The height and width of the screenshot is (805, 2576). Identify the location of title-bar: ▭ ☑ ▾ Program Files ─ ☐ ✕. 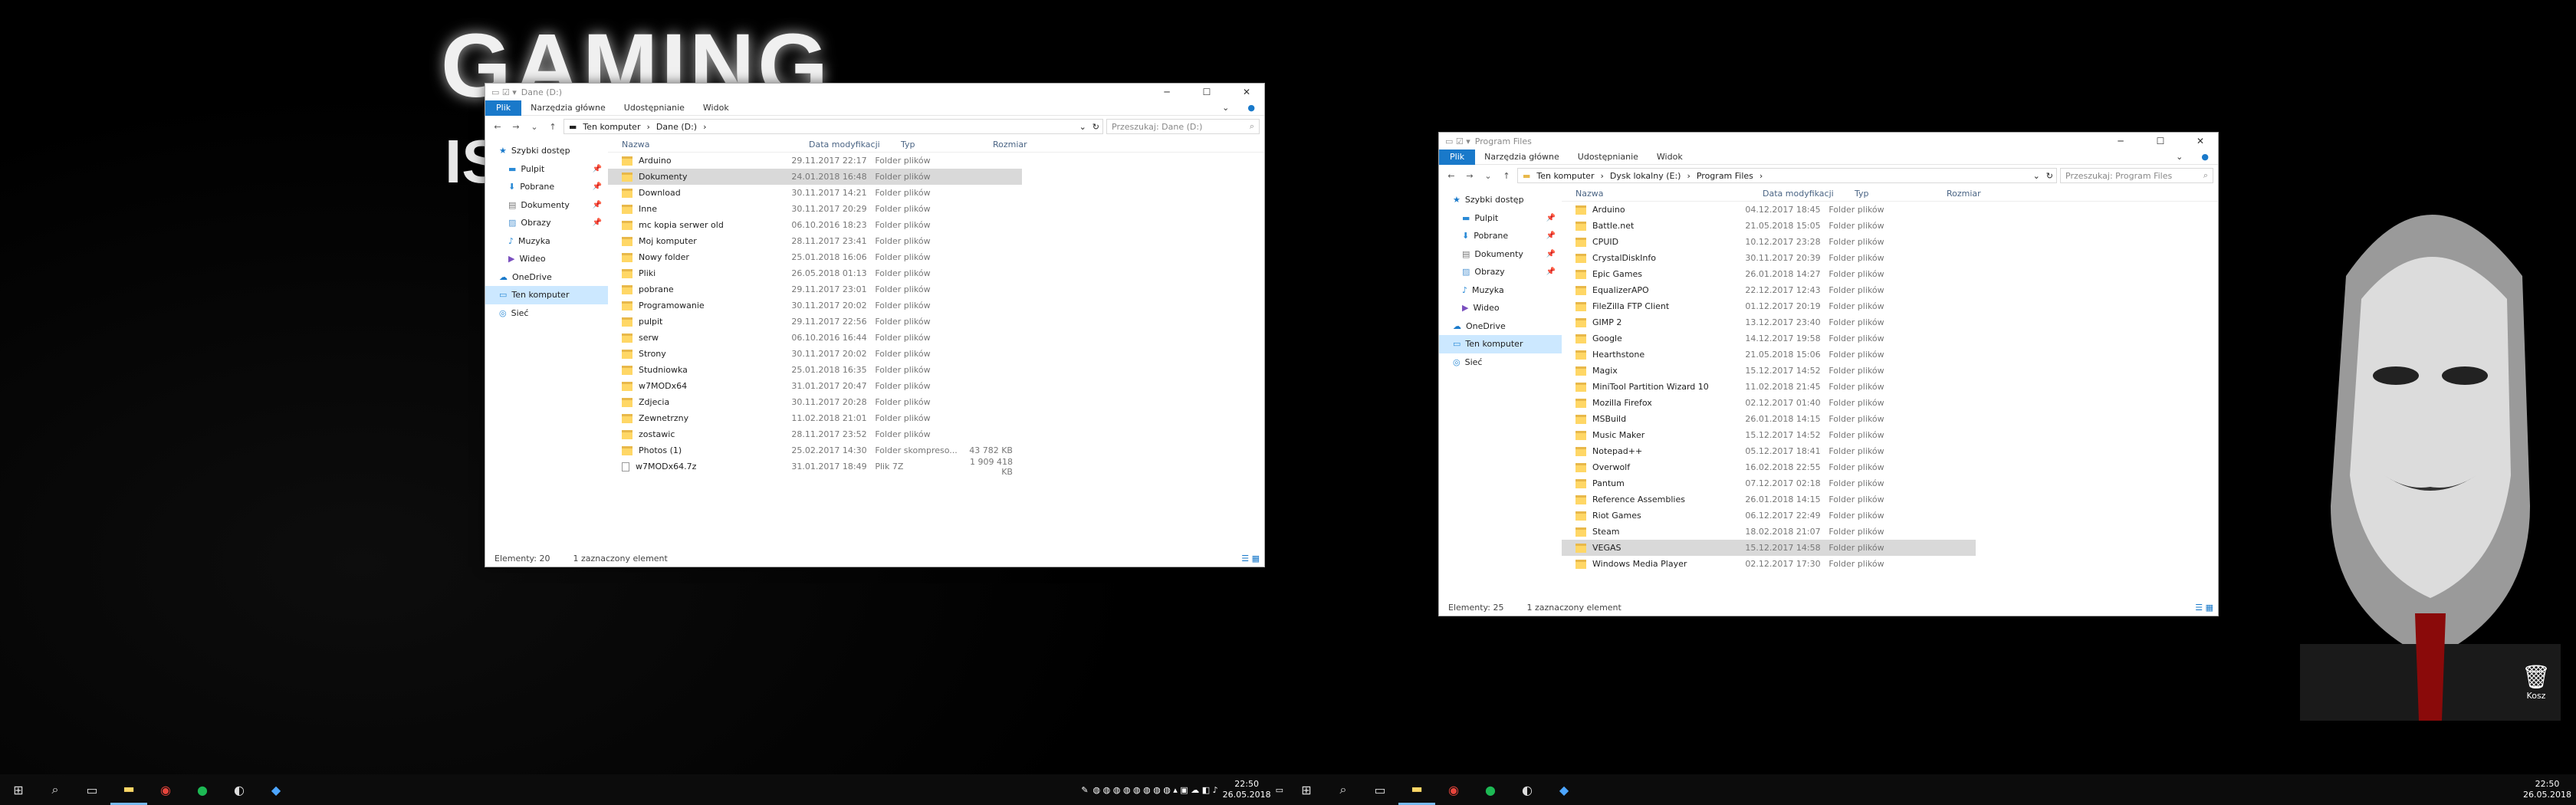
(1829, 141).